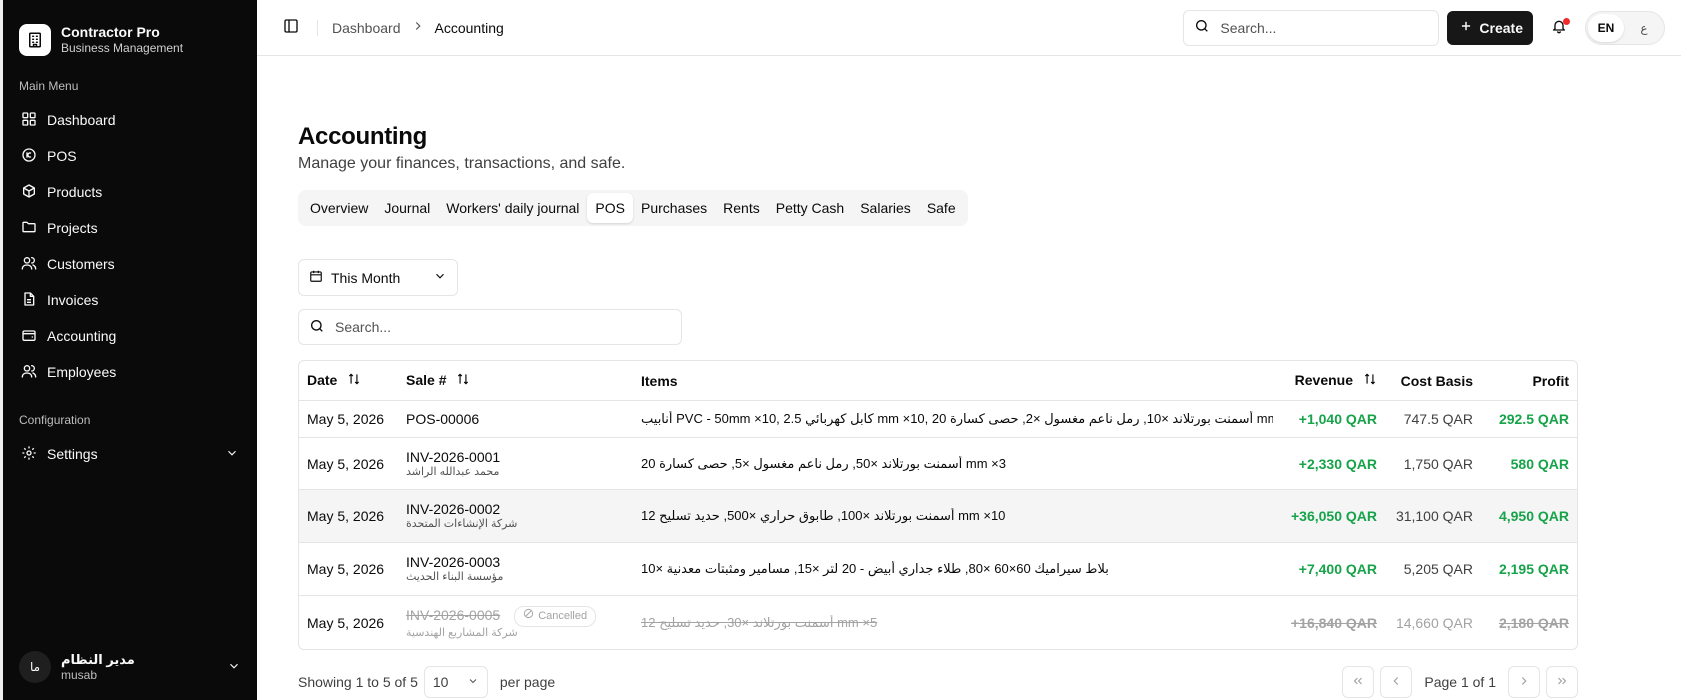 Image resolution: width=1681 pixels, height=700 pixels. What do you see at coordinates (29, 156) in the screenshot?
I see `pos-icon` at bounding box center [29, 156].